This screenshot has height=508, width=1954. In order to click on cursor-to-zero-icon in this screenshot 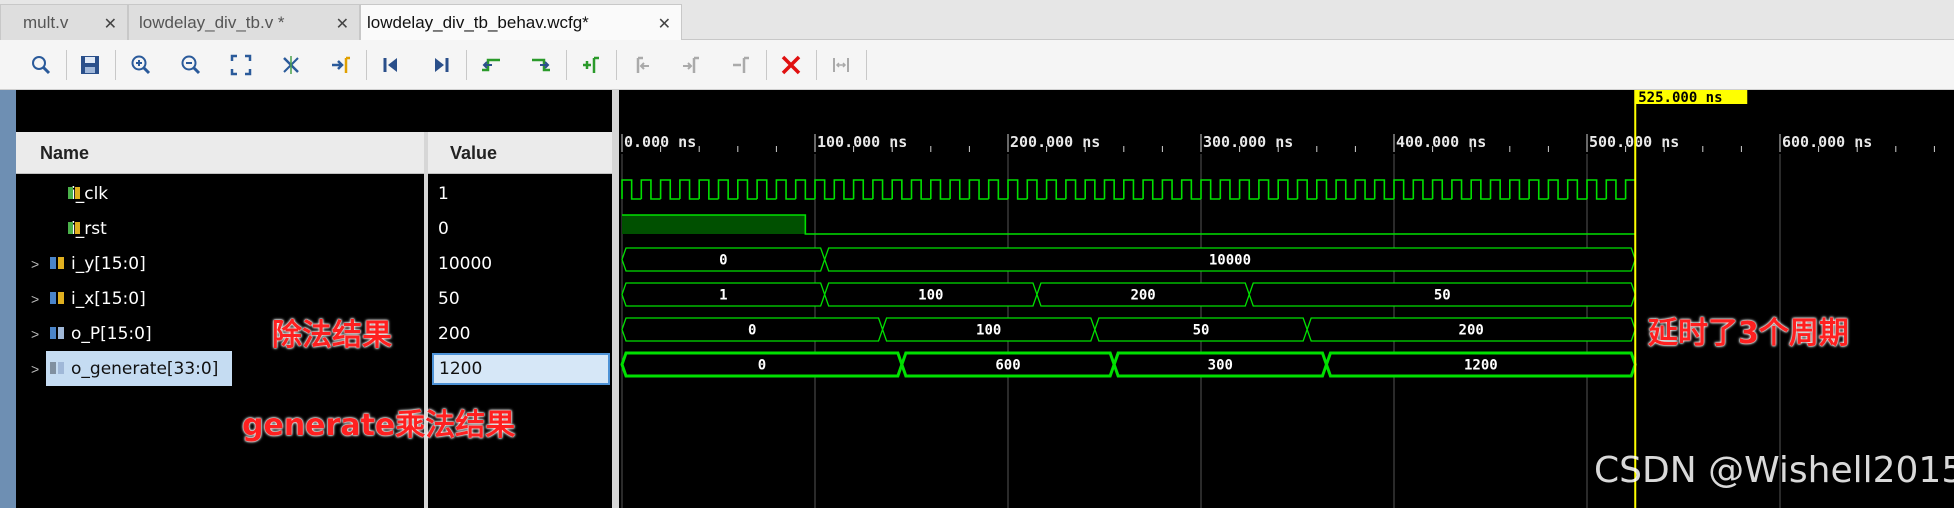, I will do `click(291, 65)`.